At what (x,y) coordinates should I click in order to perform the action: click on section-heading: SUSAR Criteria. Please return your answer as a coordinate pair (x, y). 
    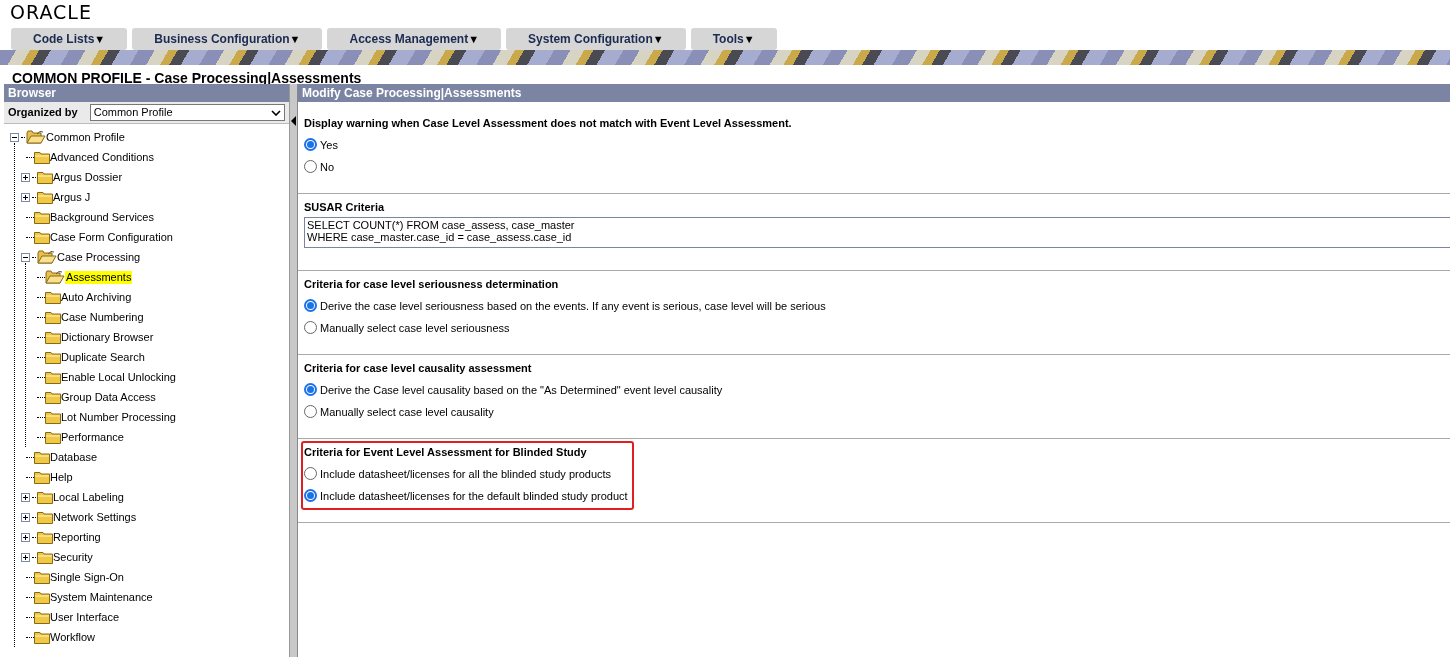
    Looking at the image, I should click on (345, 207).